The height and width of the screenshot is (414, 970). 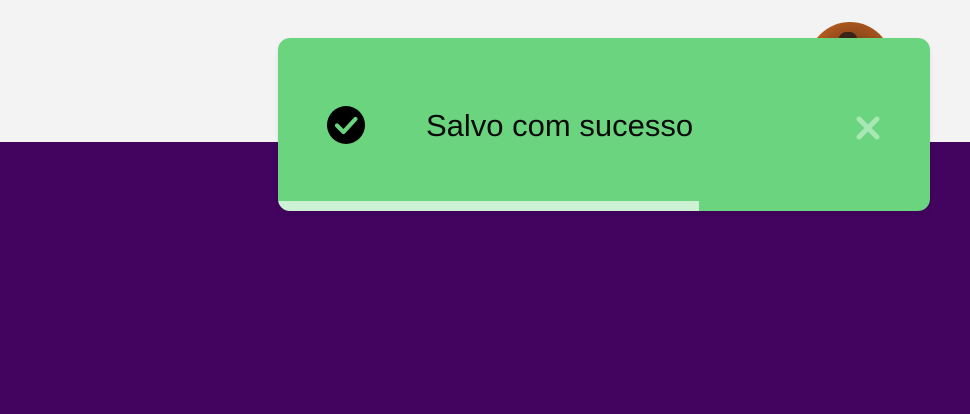 I want to click on toast-message: Salvo com sucesso, so click(x=560, y=125).